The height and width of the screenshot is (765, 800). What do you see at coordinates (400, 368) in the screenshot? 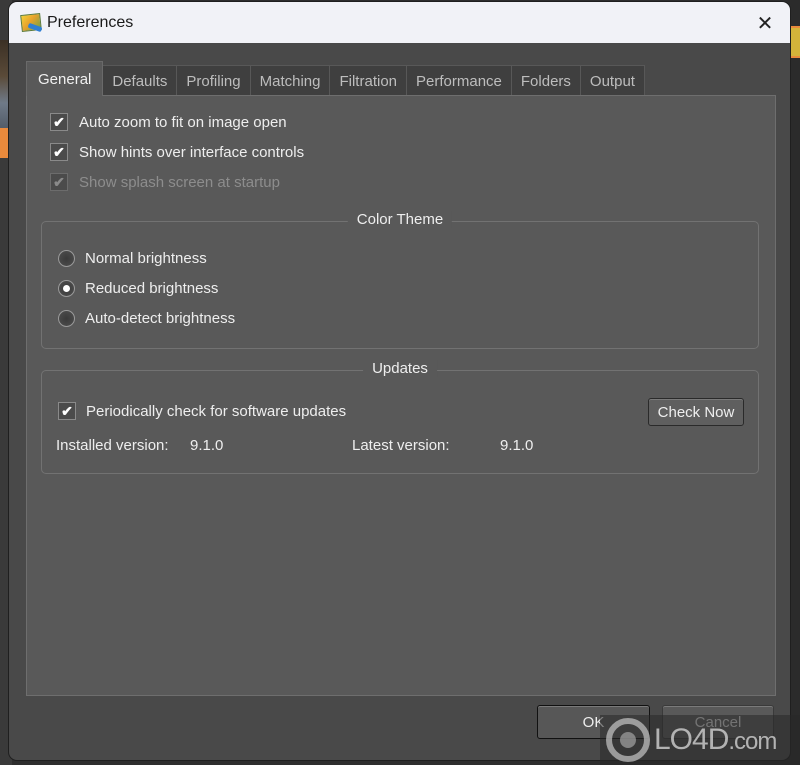
I see `updates-title: Updates` at bounding box center [400, 368].